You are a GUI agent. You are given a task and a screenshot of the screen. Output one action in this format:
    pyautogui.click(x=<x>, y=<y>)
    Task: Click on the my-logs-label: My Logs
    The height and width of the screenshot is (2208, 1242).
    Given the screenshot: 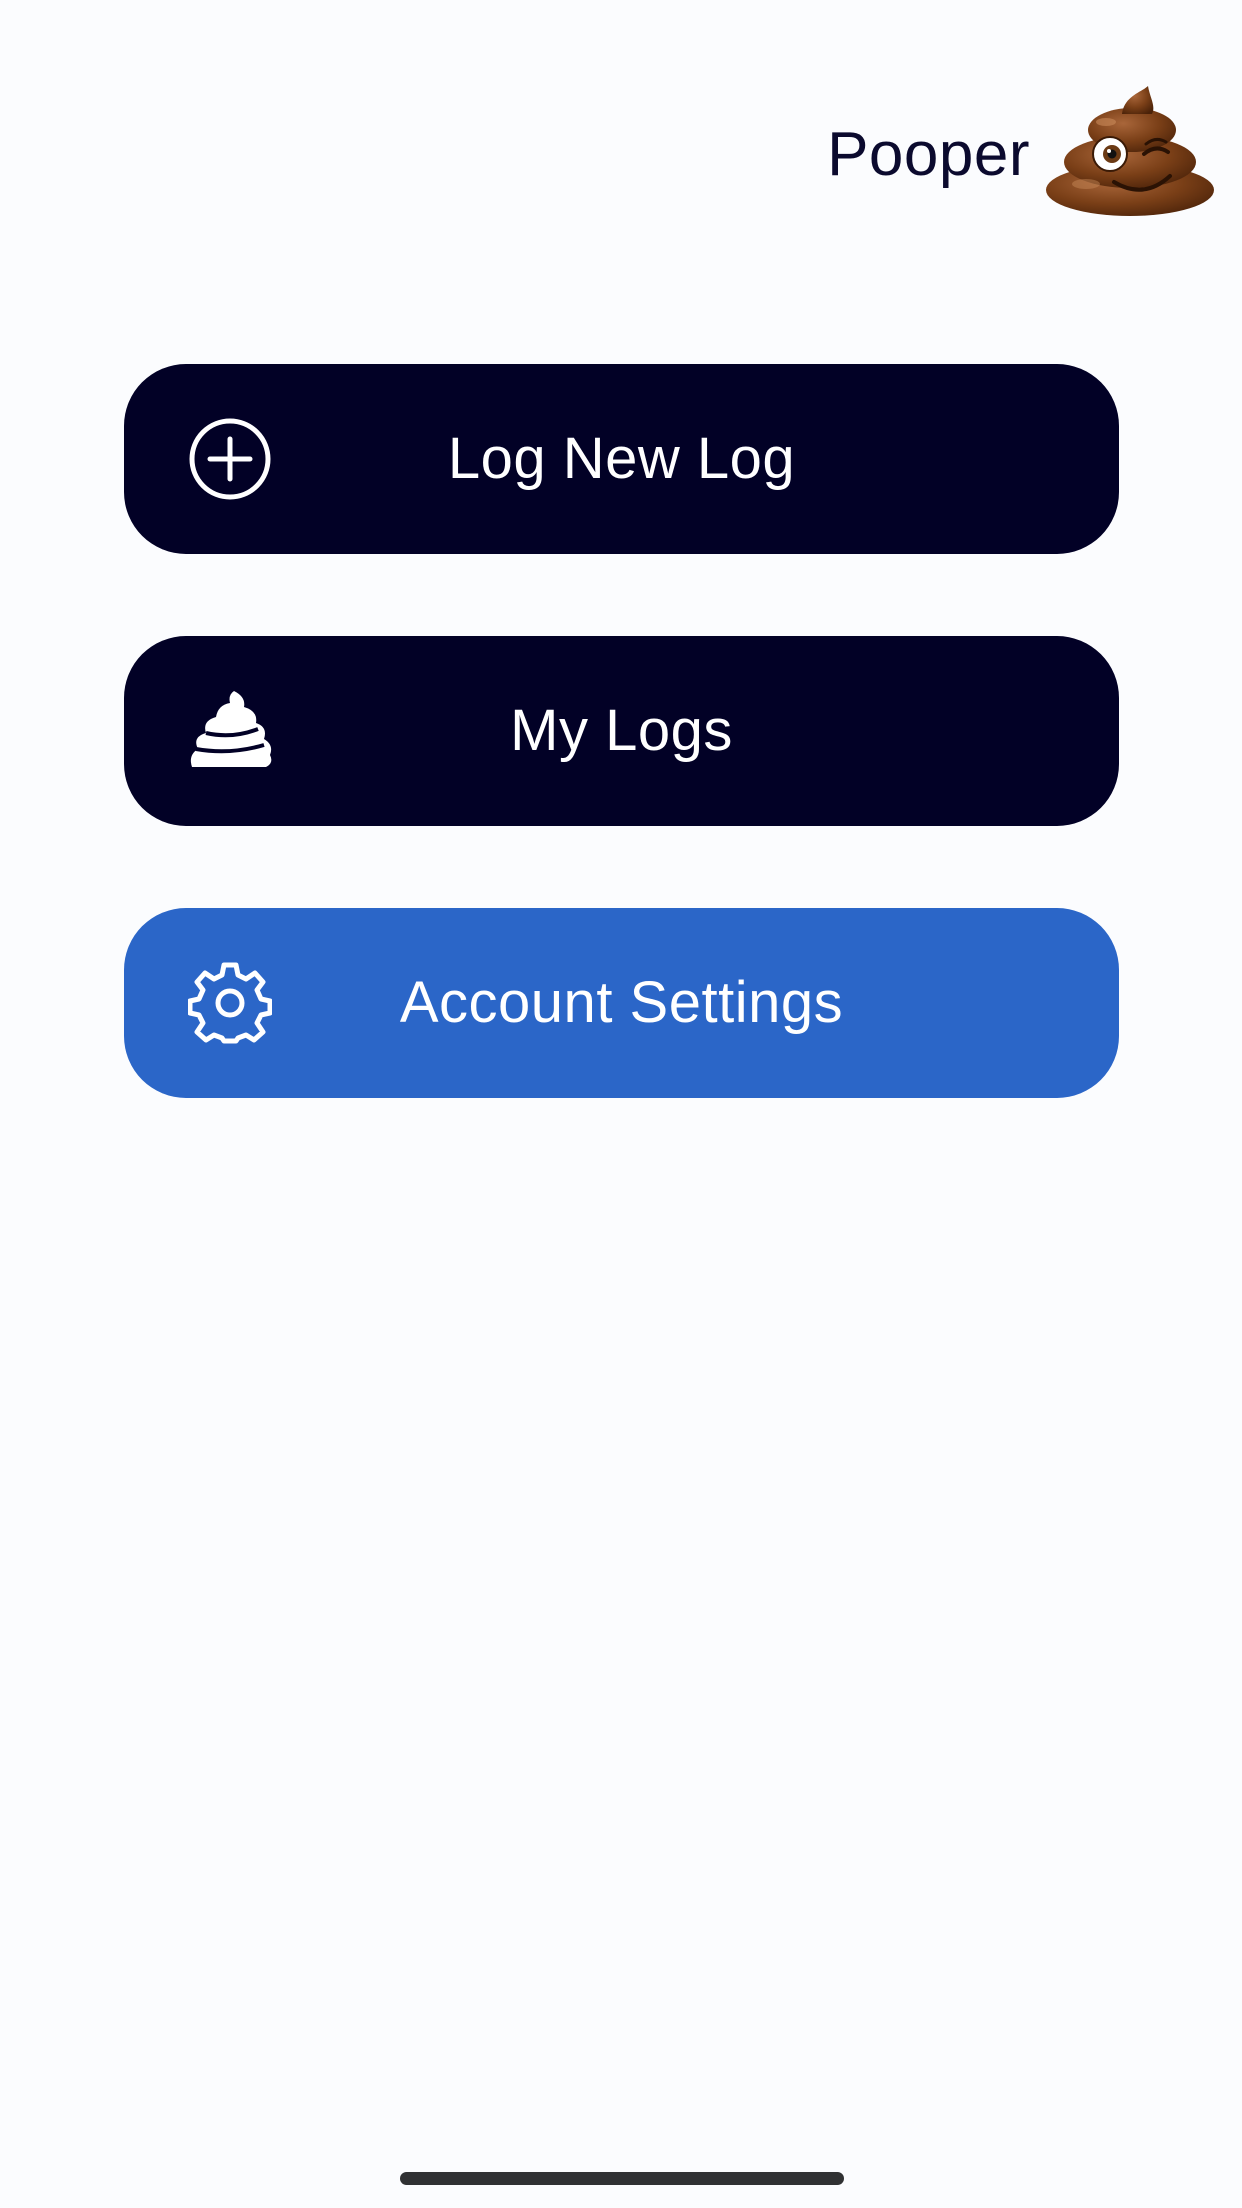 What is the action you would take?
    pyautogui.click(x=621, y=730)
    